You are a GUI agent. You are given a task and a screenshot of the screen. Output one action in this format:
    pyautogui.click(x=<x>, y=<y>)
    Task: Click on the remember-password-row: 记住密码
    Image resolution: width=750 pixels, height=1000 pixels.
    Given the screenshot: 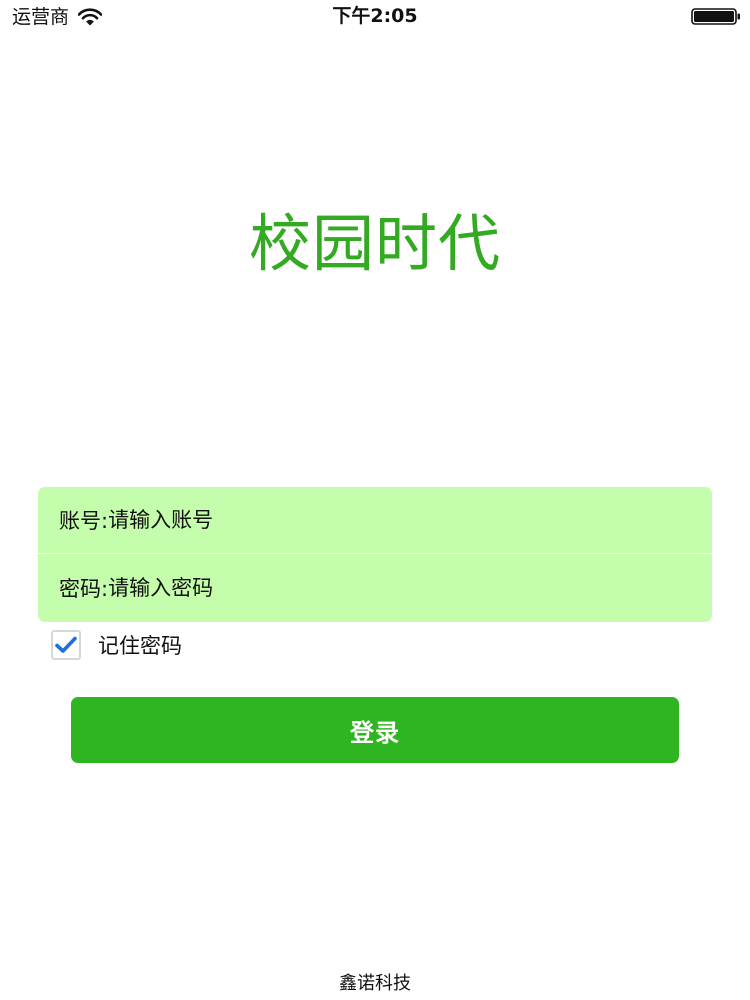 What is the action you would take?
    pyautogui.click(x=116, y=645)
    